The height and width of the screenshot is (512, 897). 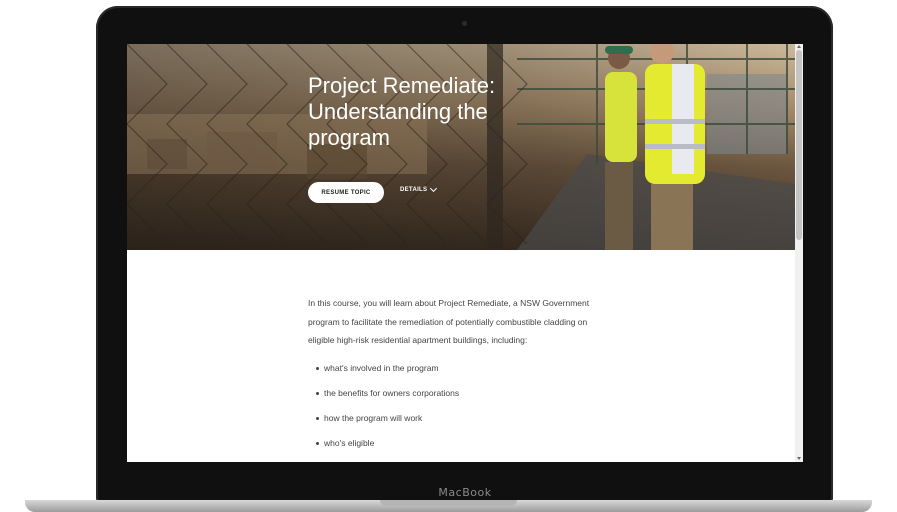 I want to click on device-brand-label: MacBook, so click(x=465, y=492).